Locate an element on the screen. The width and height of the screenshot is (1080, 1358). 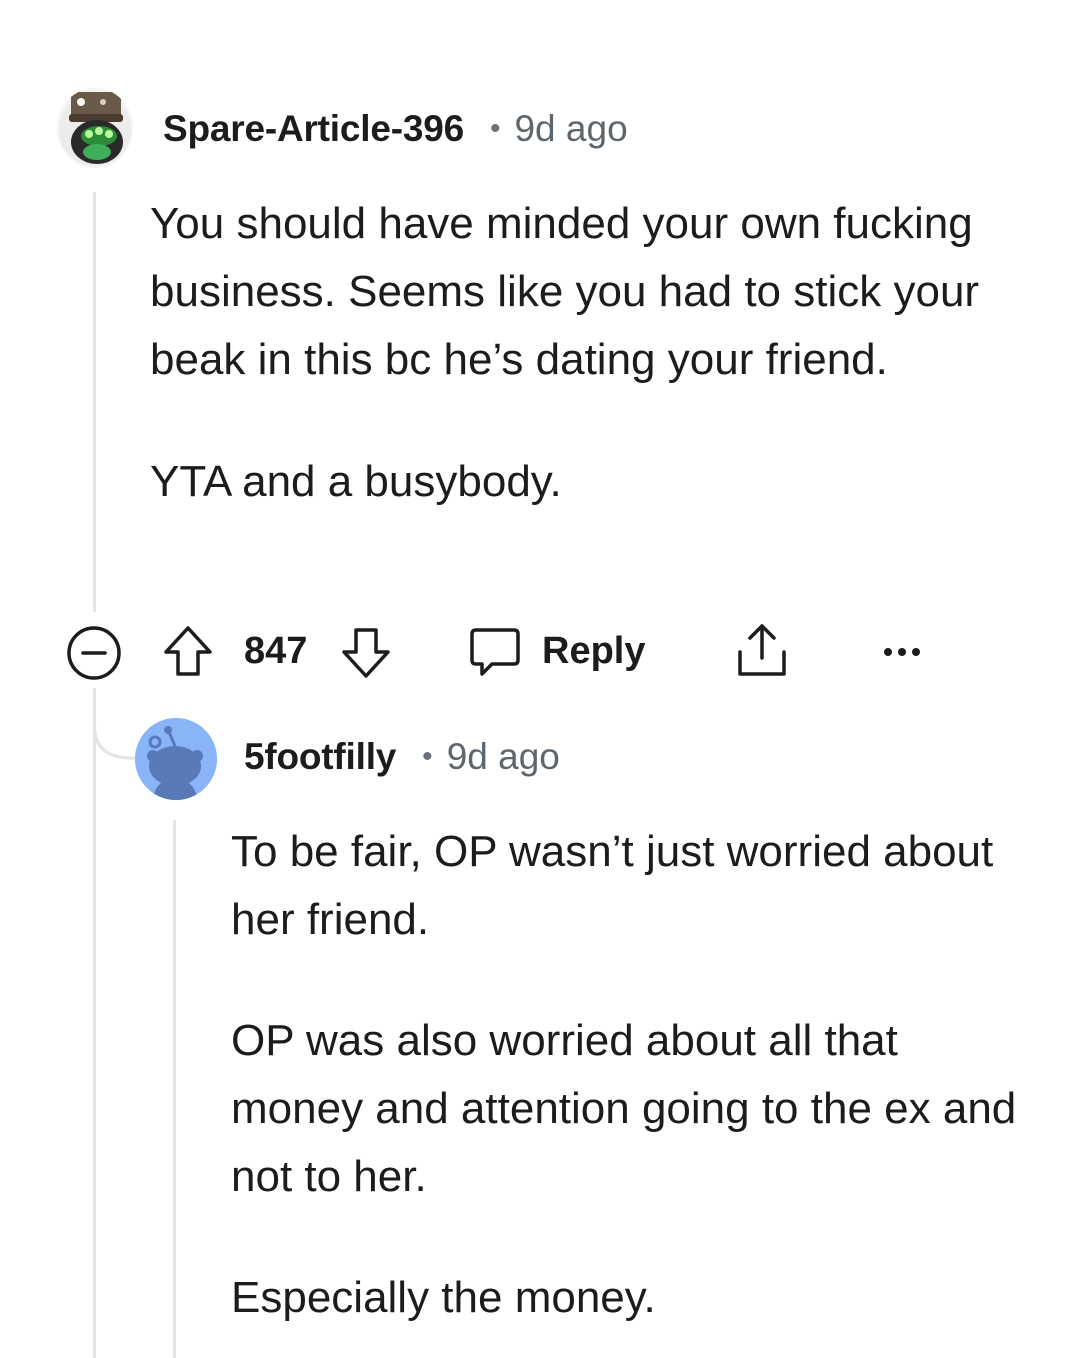
minus-circle-icon is located at coordinates (94, 653).